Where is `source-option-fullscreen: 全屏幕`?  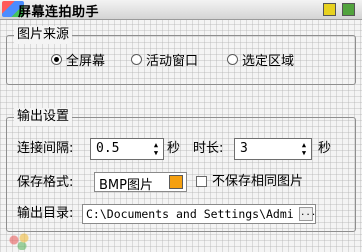 source-option-fullscreen: 全屏幕 is located at coordinates (78, 59).